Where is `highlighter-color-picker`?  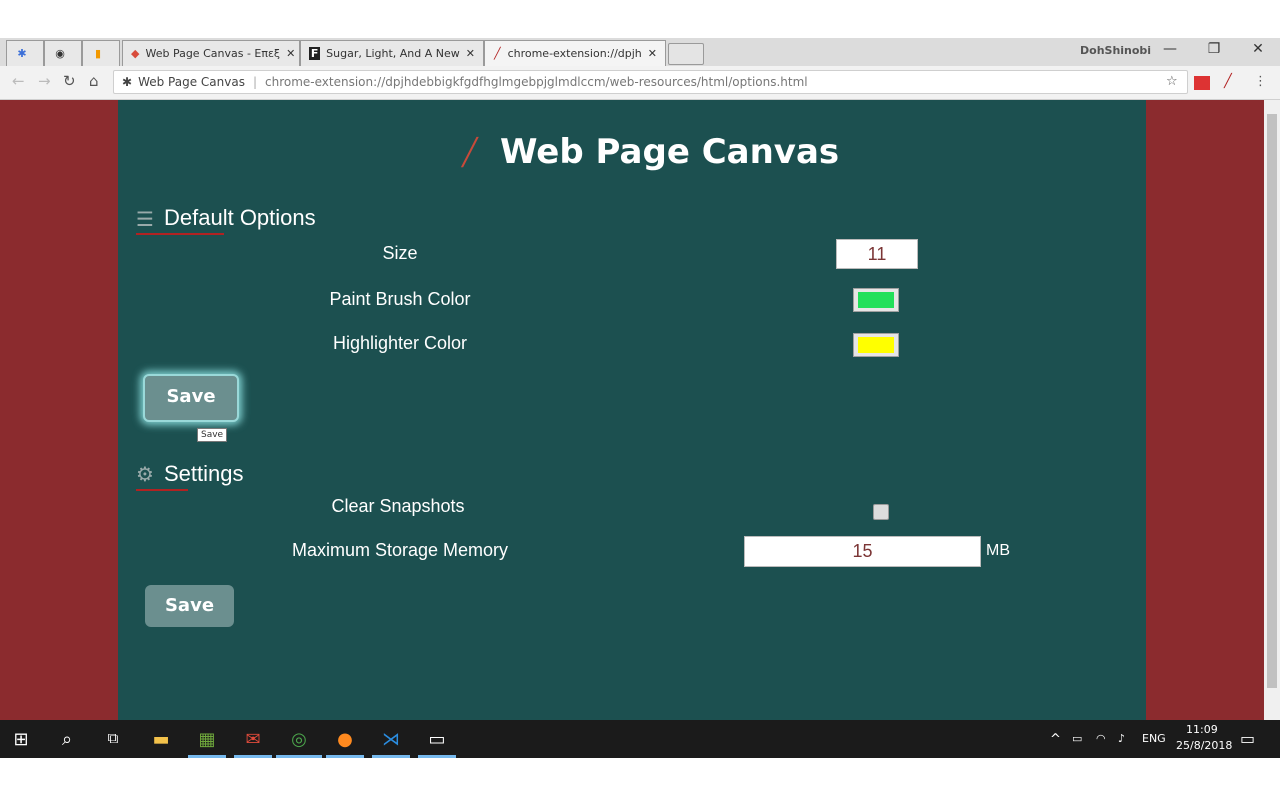
highlighter-color-picker is located at coordinates (876, 345).